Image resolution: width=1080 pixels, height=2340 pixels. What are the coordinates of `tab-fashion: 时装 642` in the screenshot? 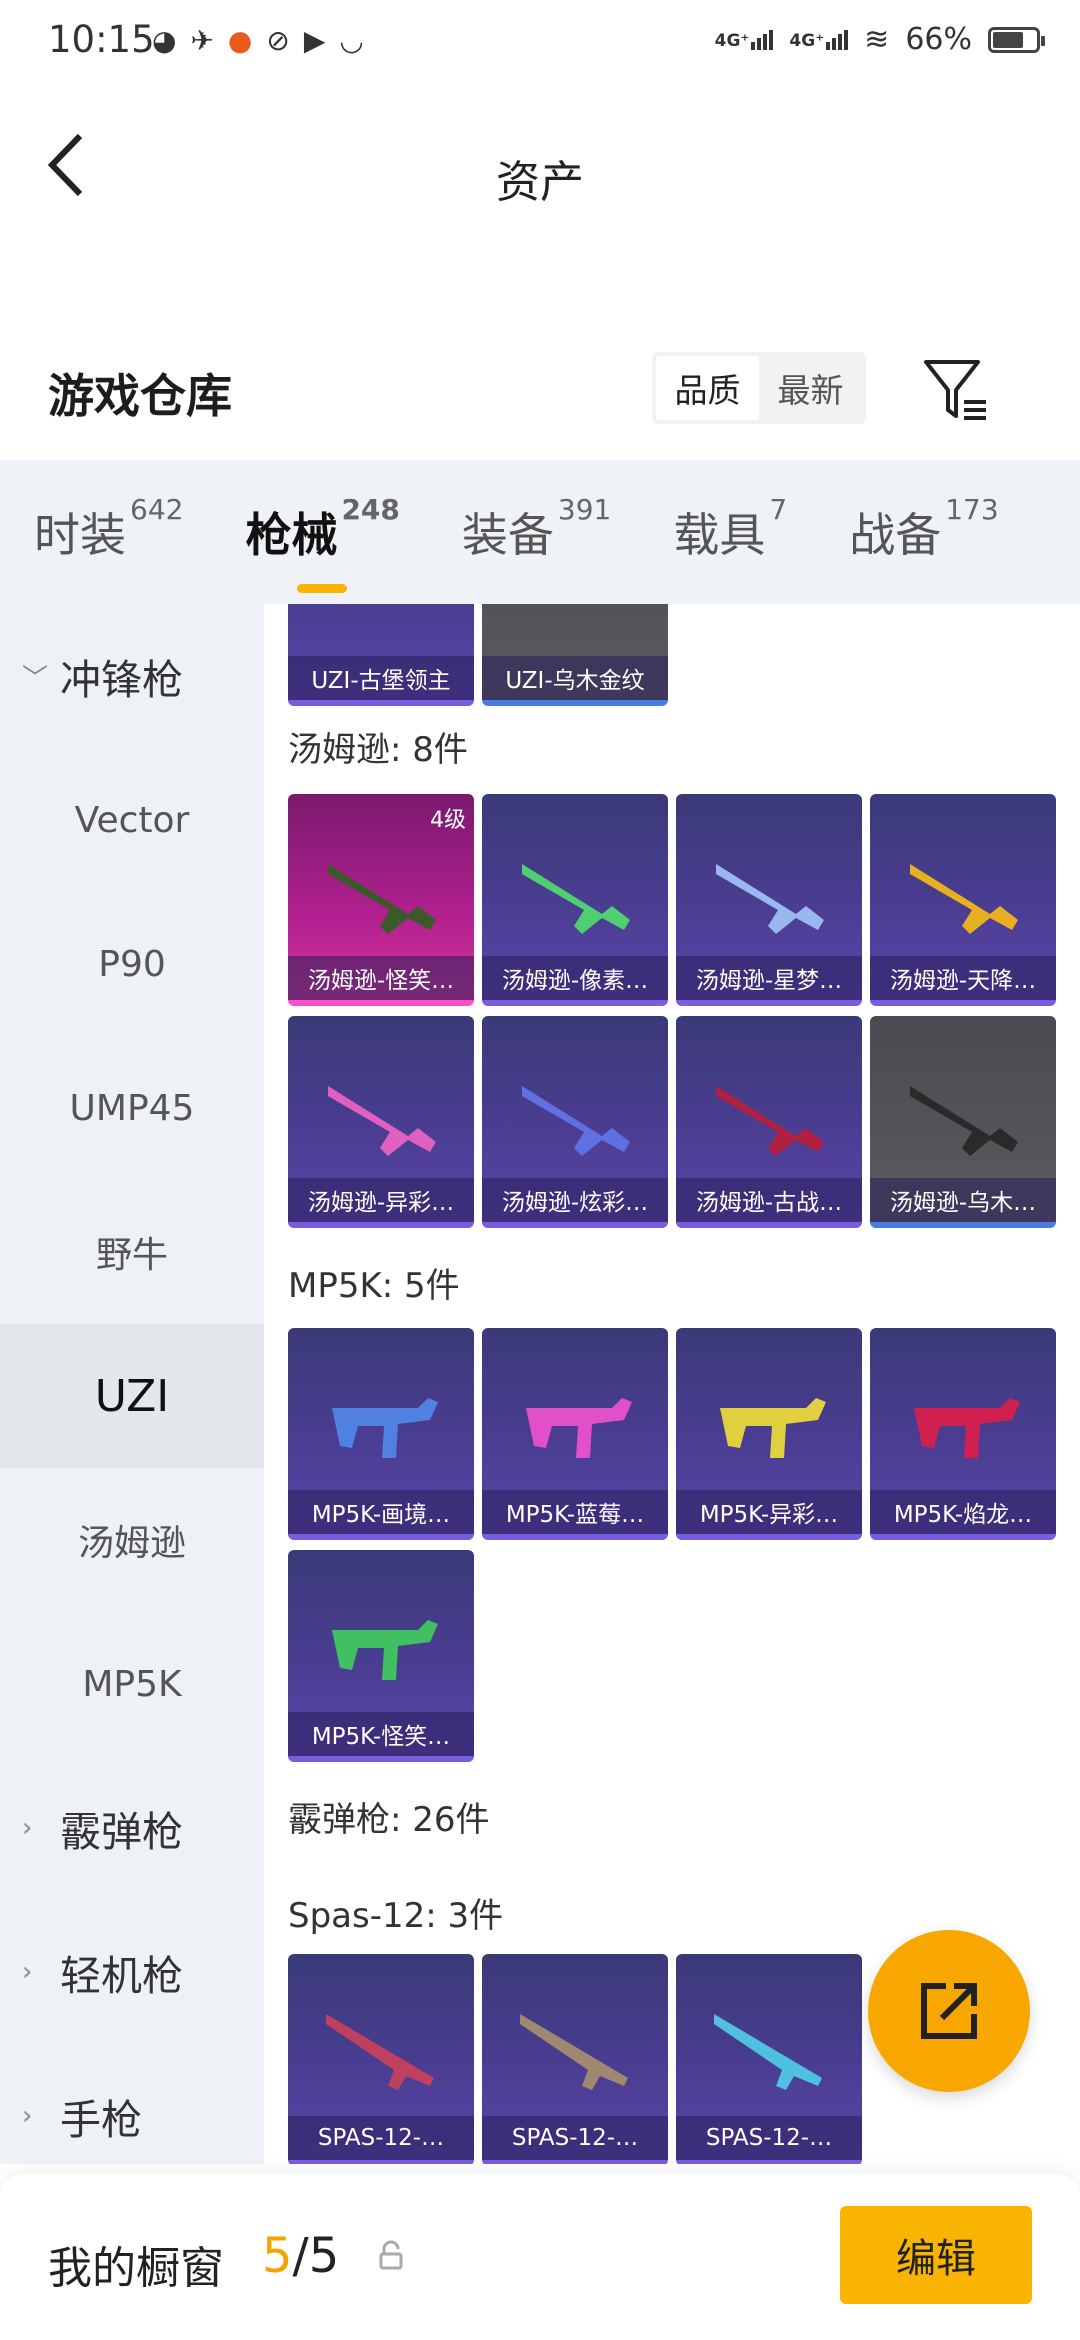 It's located at (108, 529).